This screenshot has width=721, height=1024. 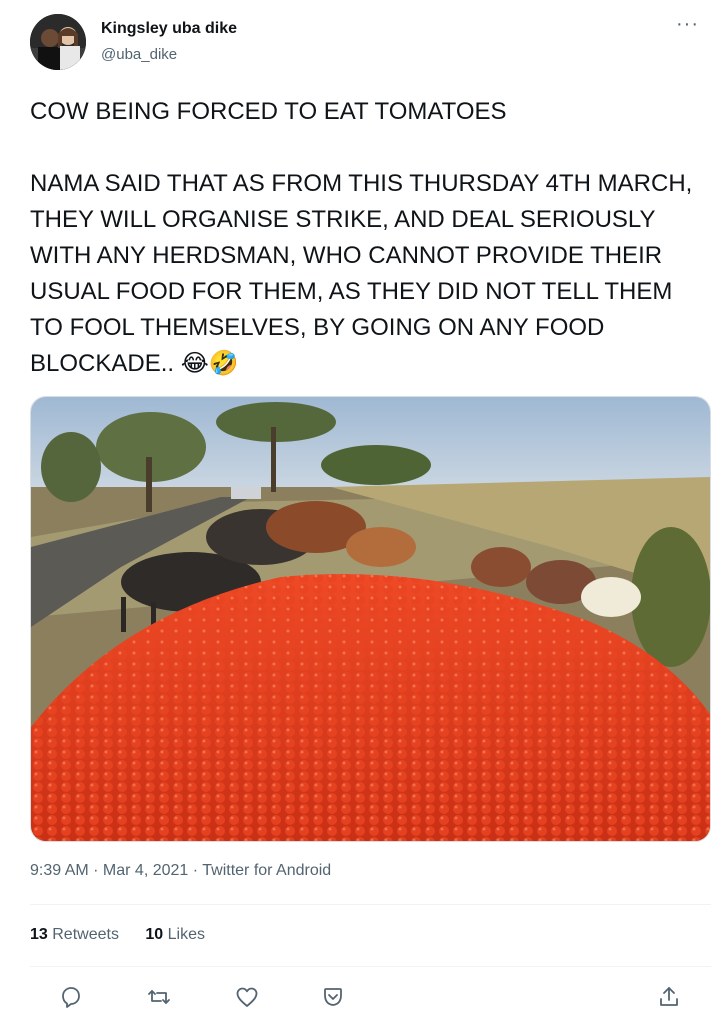 What do you see at coordinates (71, 997) in the screenshot?
I see `reply-icon` at bounding box center [71, 997].